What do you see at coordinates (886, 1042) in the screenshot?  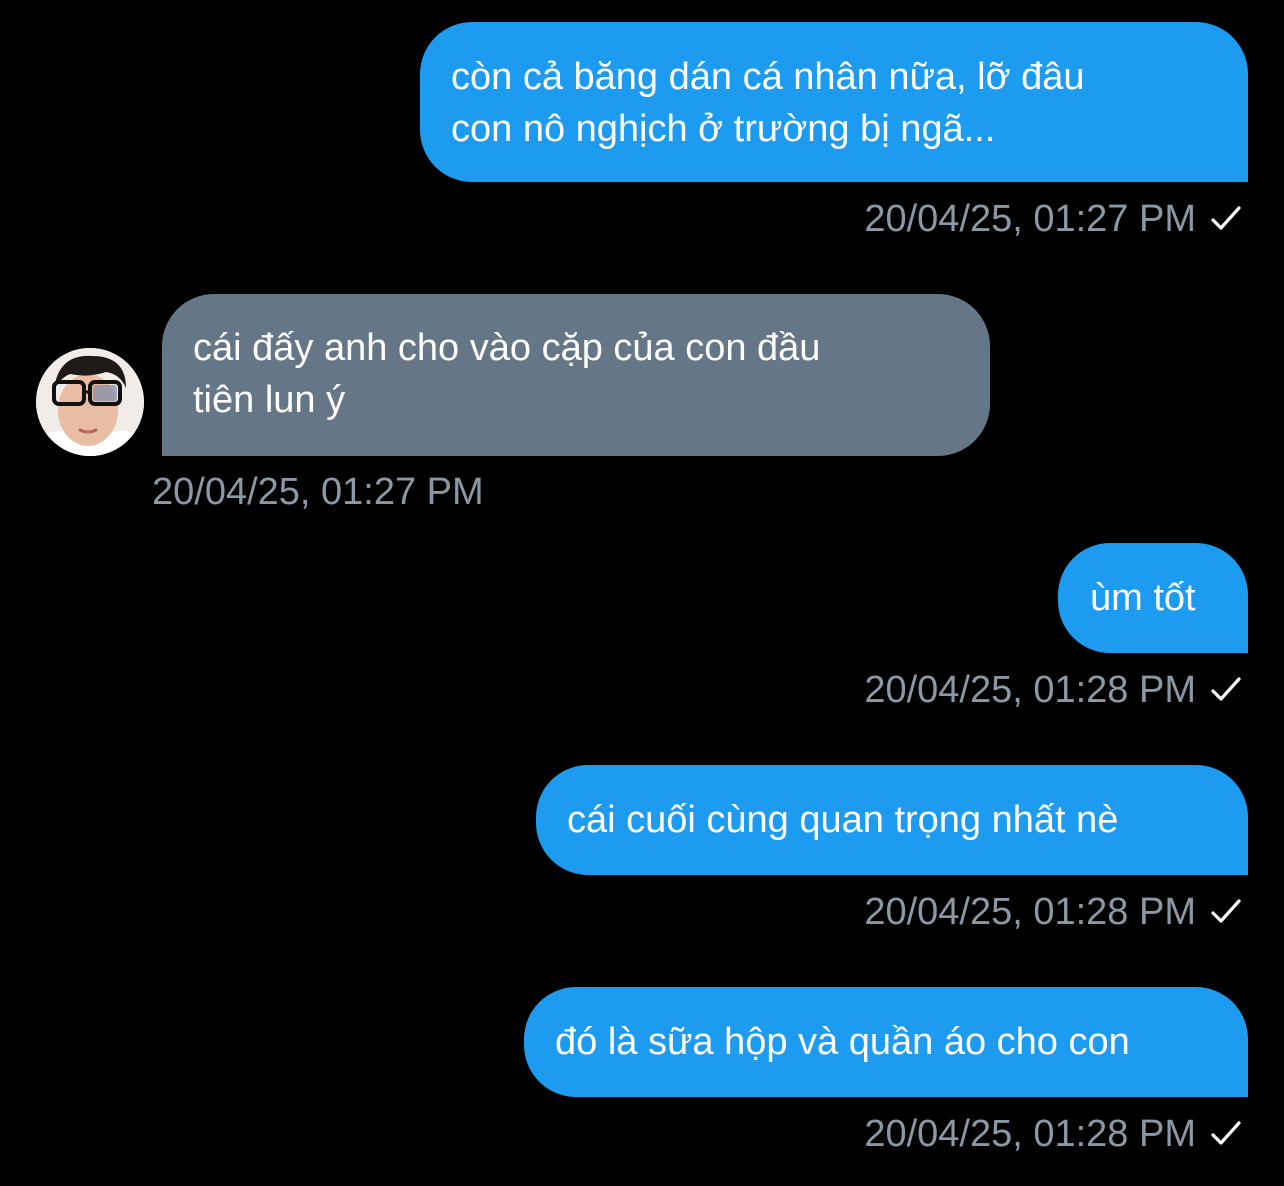 I see `message-bubble-sent: đó là sữa hộp và quần áo cho con` at bounding box center [886, 1042].